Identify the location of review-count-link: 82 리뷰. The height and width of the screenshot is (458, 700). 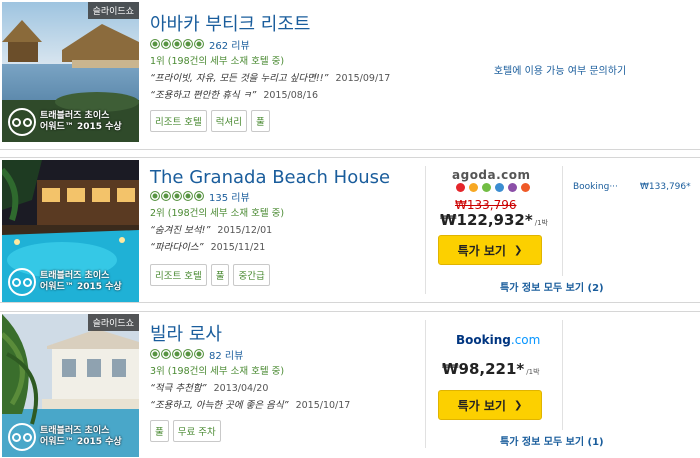
(226, 354).